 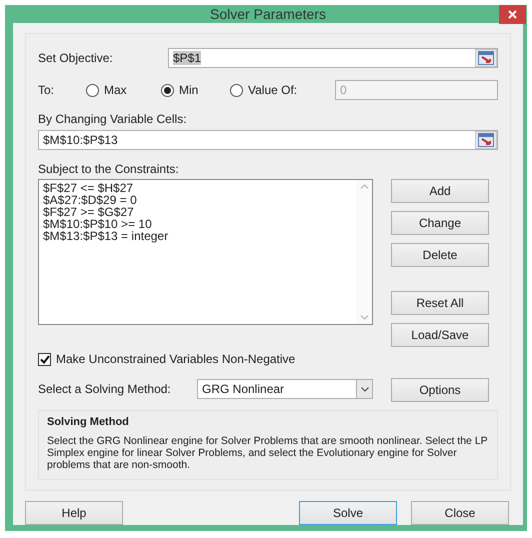 What do you see at coordinates (113, 119) in the screenshot?
I see `field-label: By Changing Variable Cells:` at bounding box center [113, 119].